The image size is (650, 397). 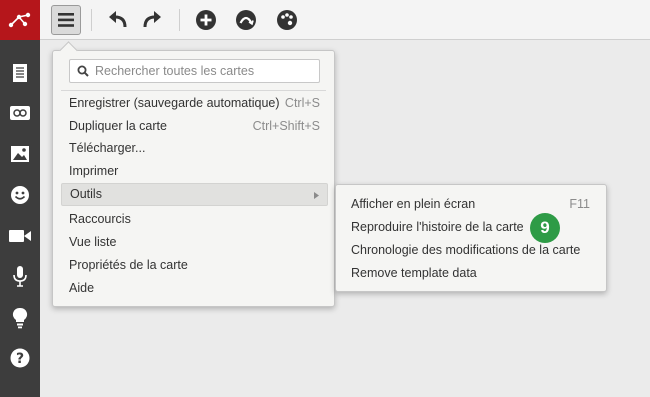 What do you see at coordinates (302, 103) in the screenshot?
I see `menu-item-shortcut: Ctrl+S` at bounding box center [302, 103].